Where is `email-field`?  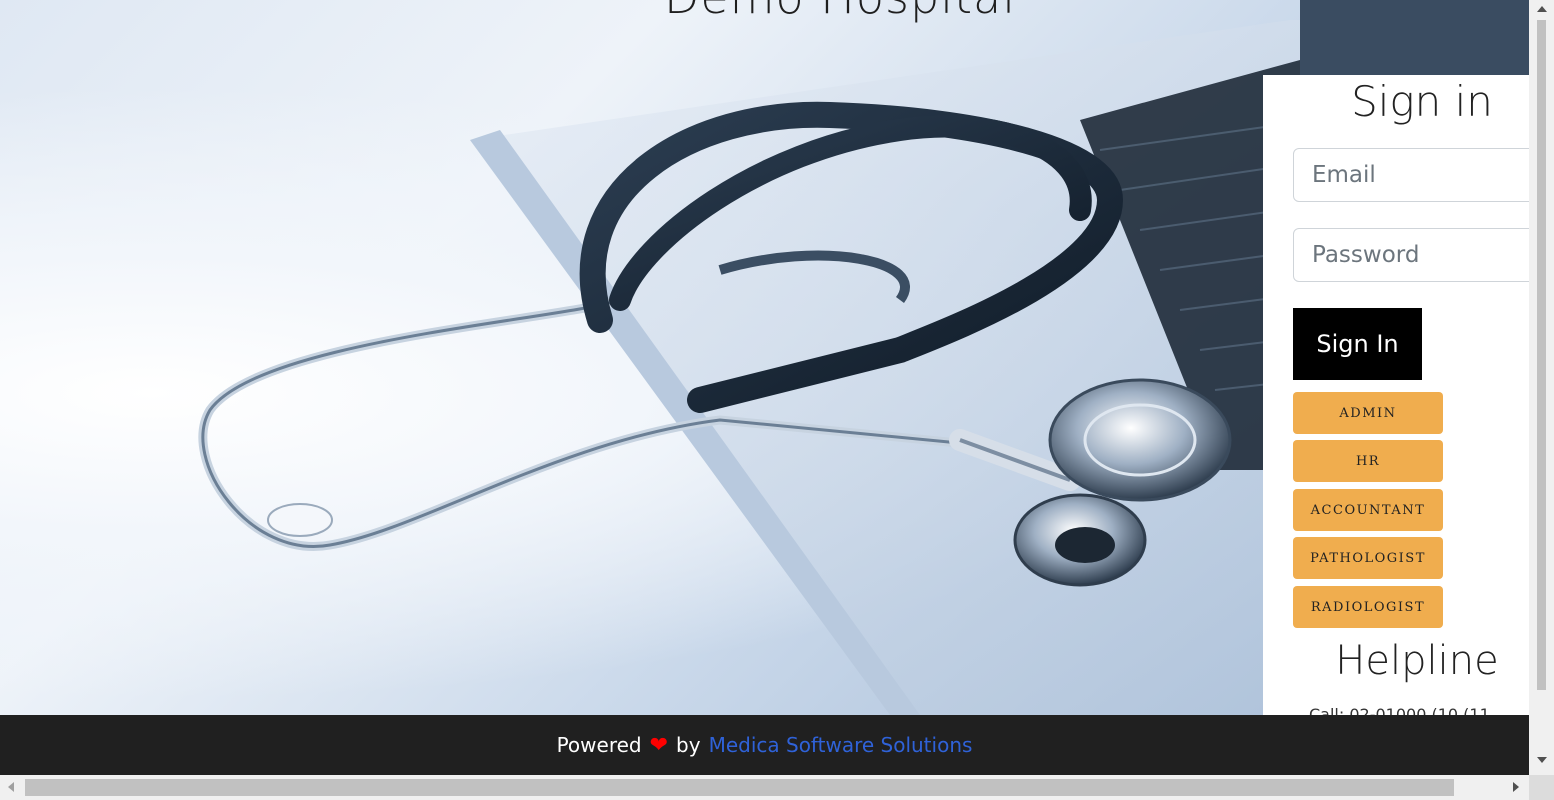
email-field is located at coordinates (1411, 175).